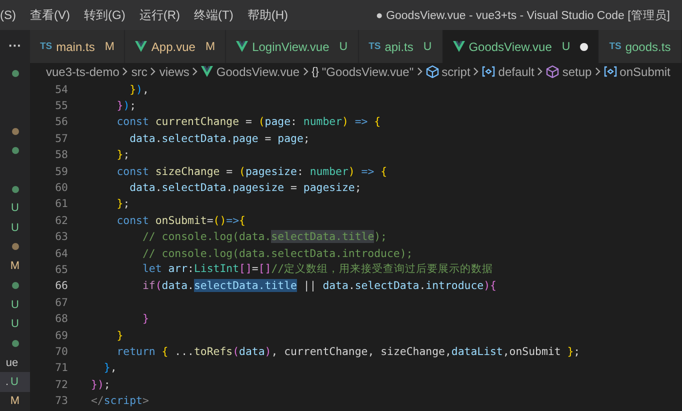  Describe the element at coordinates (61, 237) in the screenshot. I see `line-number: 63` at that location.